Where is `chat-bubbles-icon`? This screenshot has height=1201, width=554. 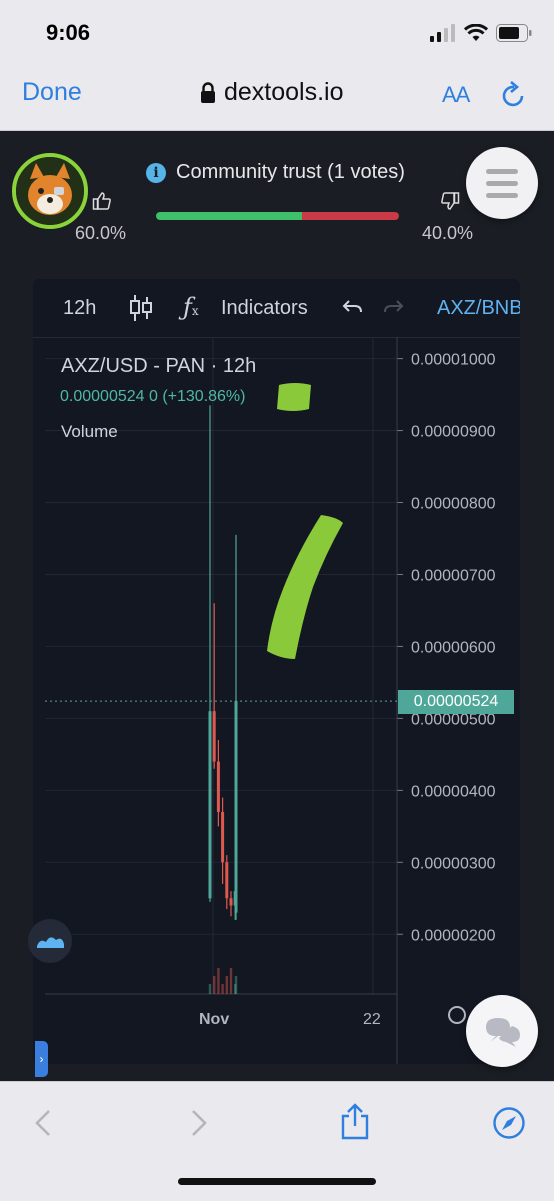 chat-bubbles-icon is located at coordinates (503, 1032).